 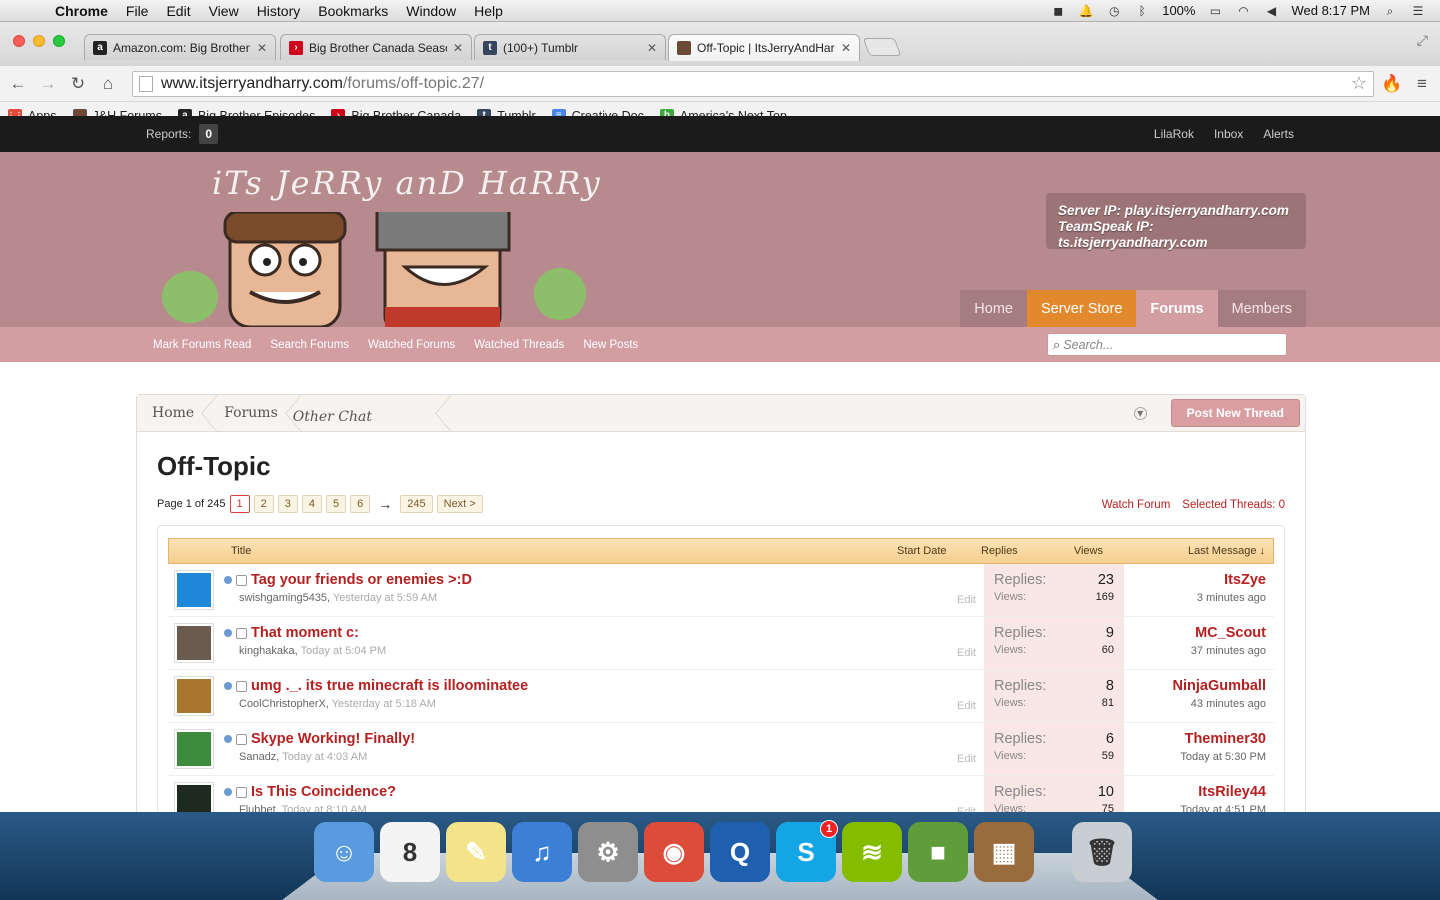 I want to click on fullscreen-icon: ⤢, so click(x=1422, y=40).